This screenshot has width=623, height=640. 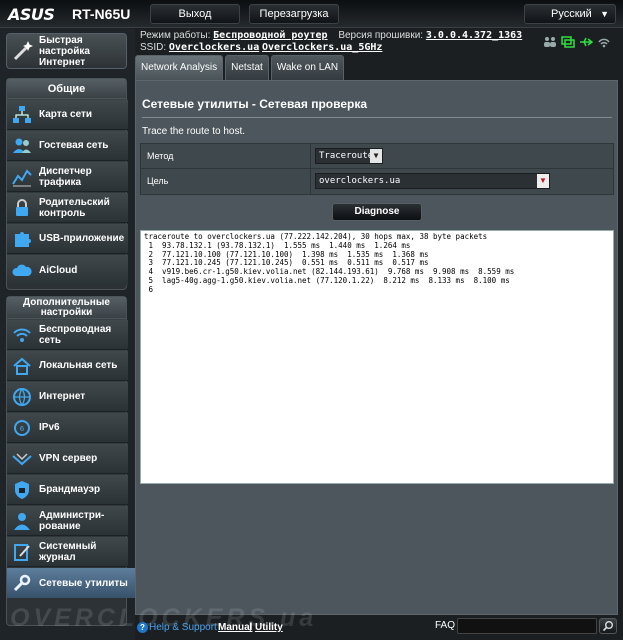 What do you see at coordinates (183, 627) in the screenshot?
I see `help-support-link: Help & Support` at bounding box center [183, 627].